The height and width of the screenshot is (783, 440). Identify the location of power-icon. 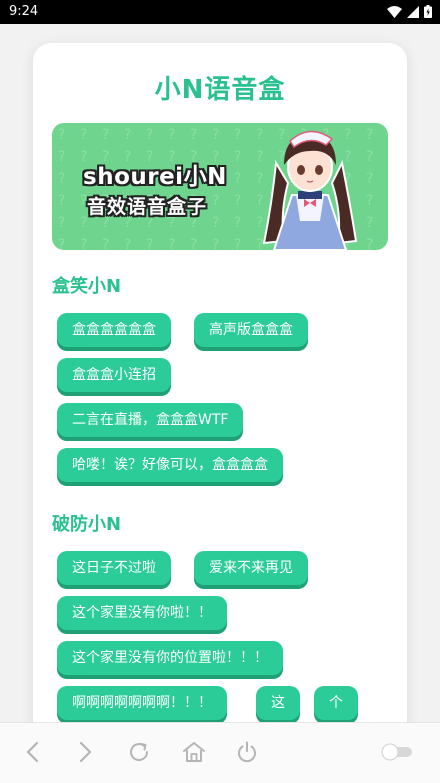
(247, 752).